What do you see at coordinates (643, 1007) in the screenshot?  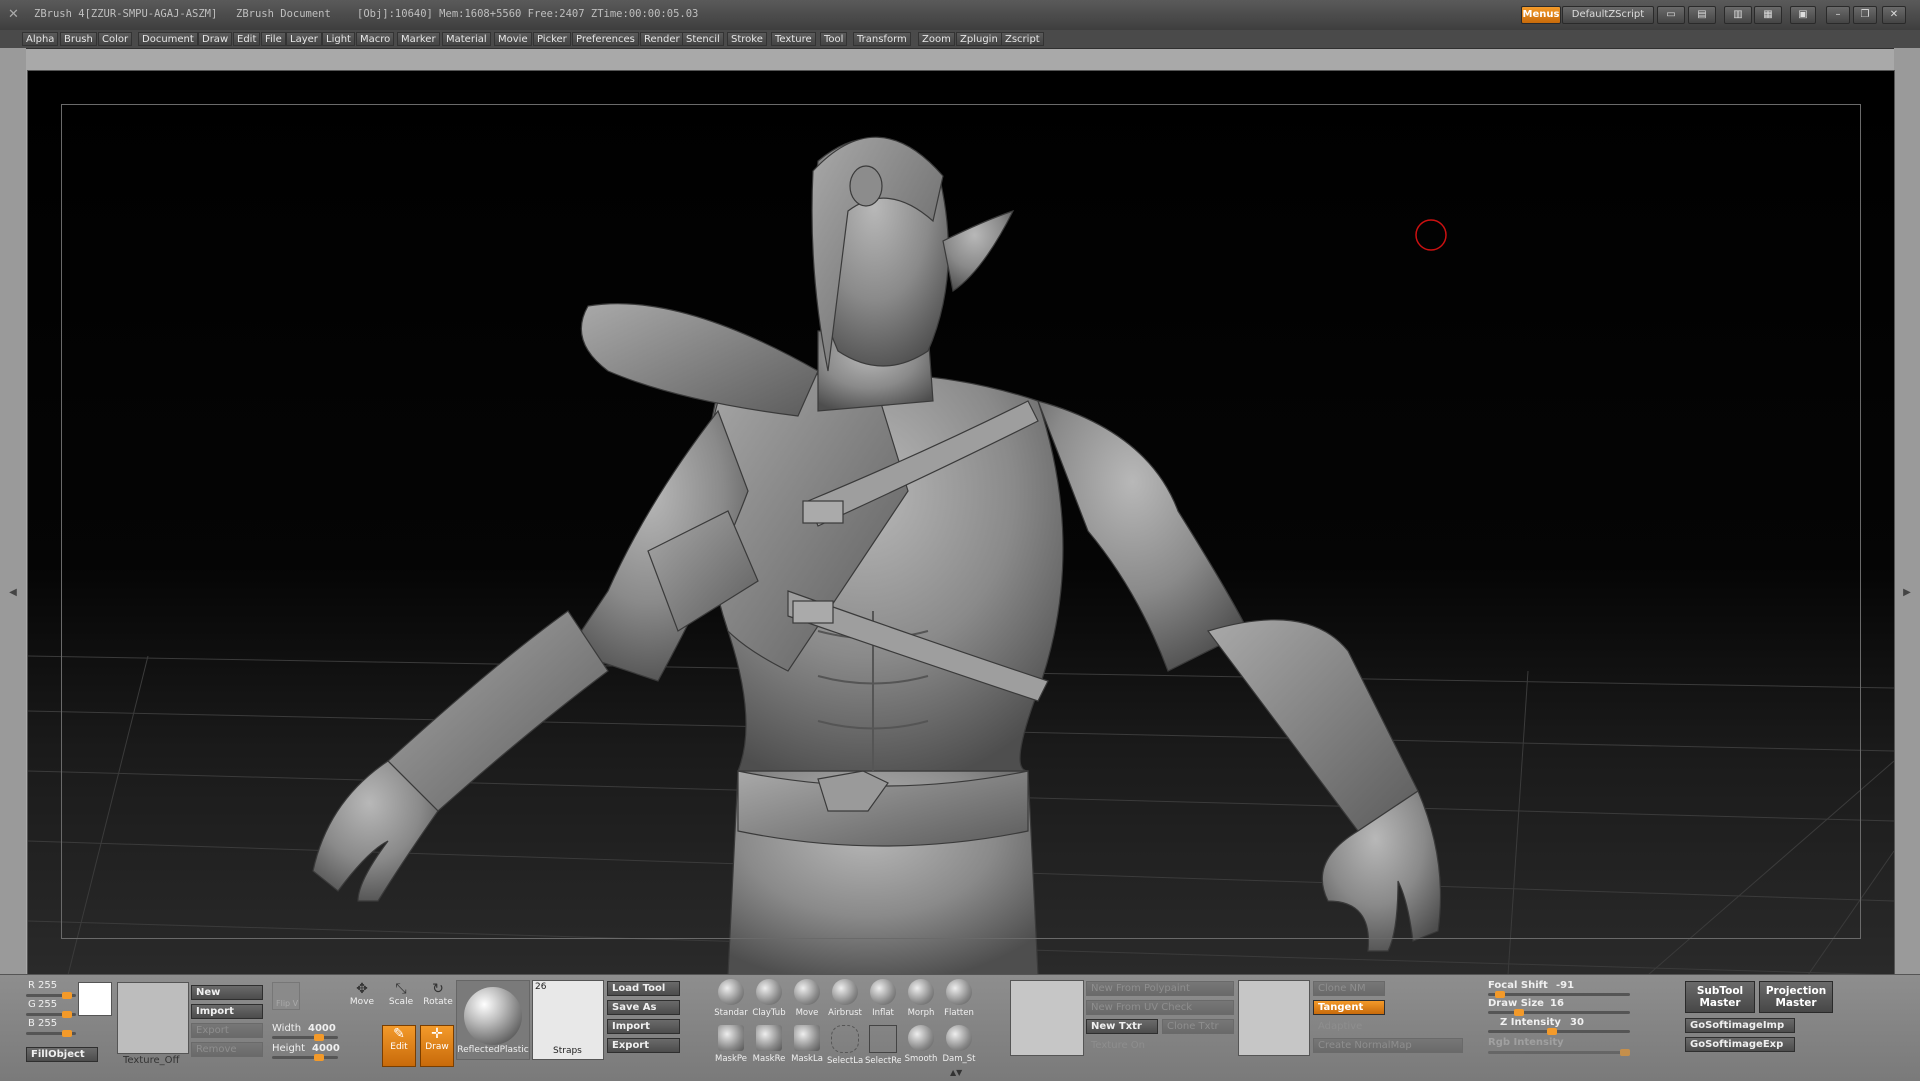 I see `save-as-button: Save As` at bounding box center [643, 1007].